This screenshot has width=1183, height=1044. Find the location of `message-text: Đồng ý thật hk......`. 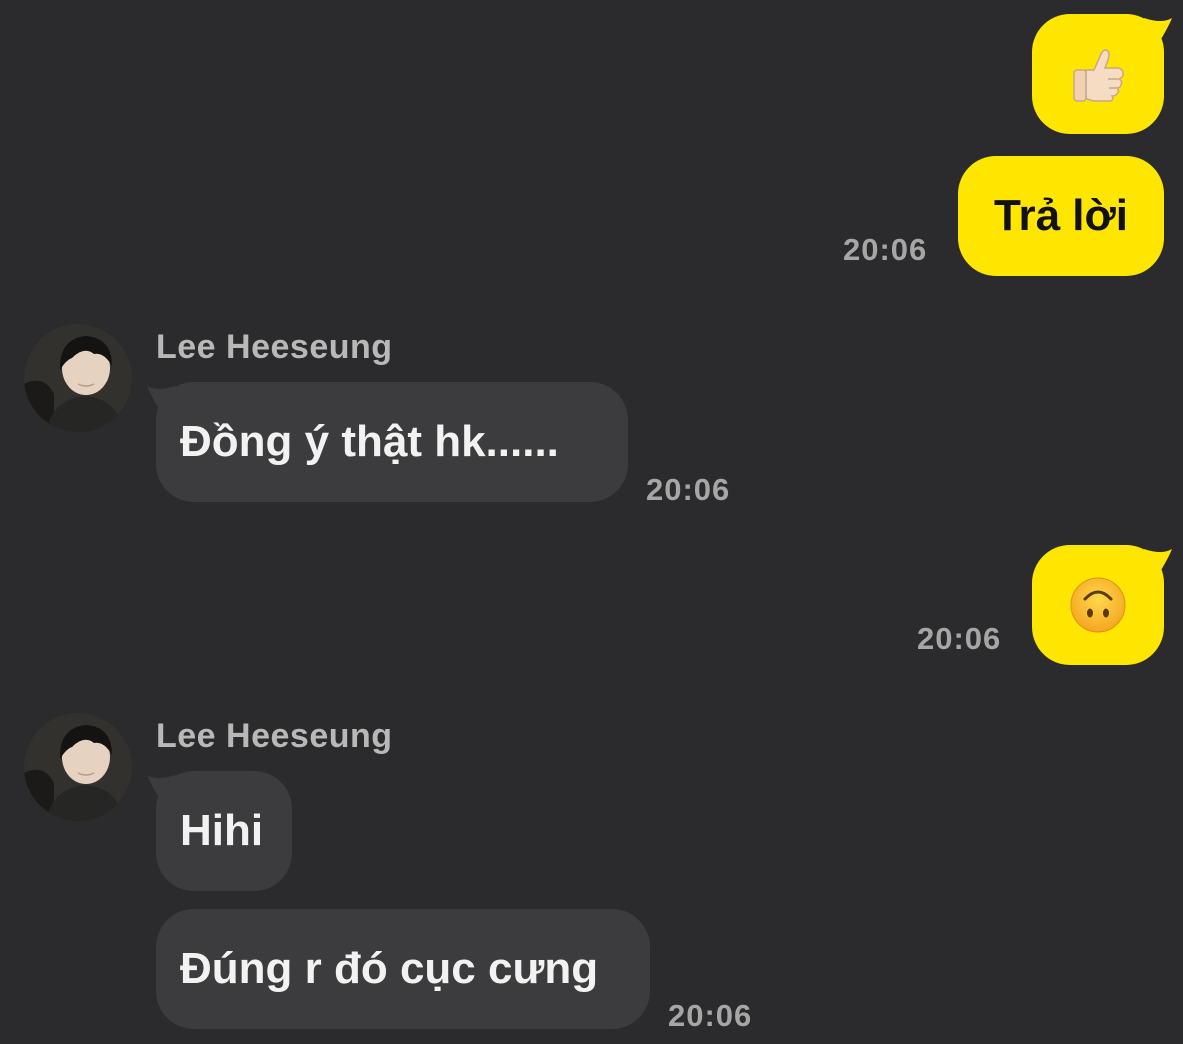

message-text: Đồng ý thật hk...... is located at coordinates (369, 441).